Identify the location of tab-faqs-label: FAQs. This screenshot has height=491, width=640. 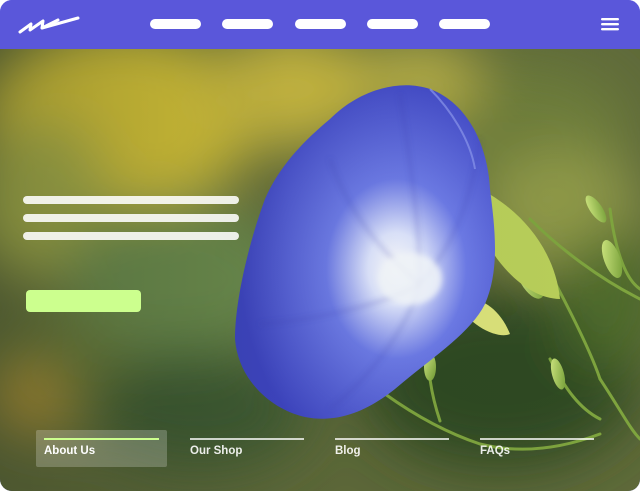
(495, 451).